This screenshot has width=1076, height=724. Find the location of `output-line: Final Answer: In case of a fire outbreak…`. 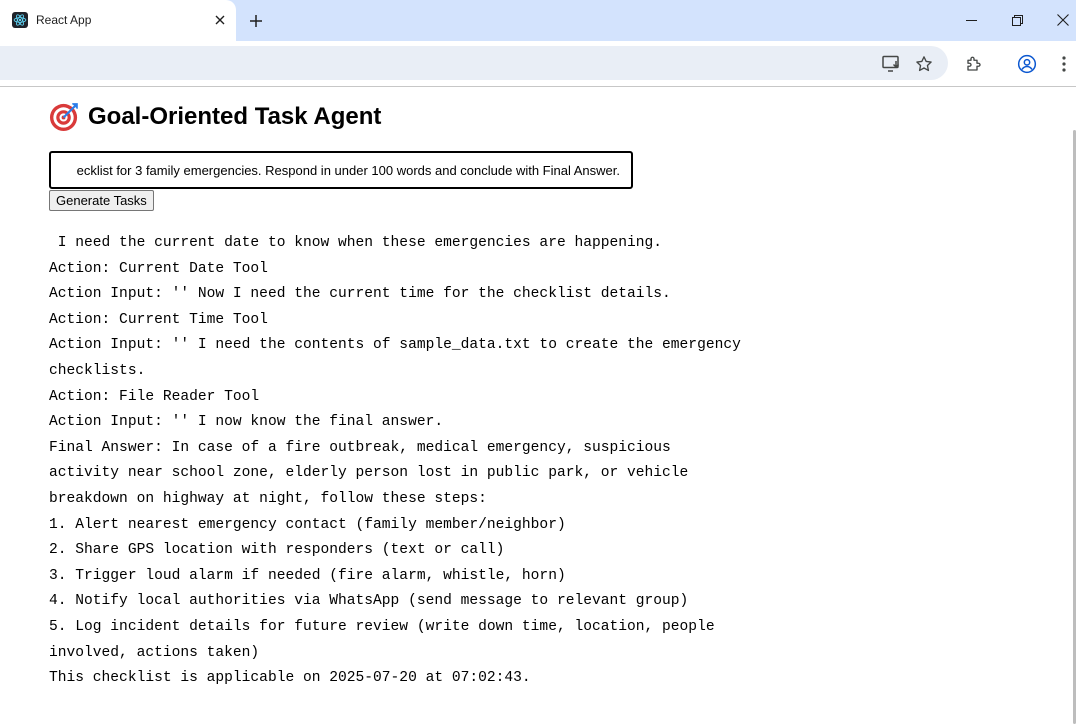

output-line: Final Answer: In case of a fire outbreak… is located at coordinates (360, 447).